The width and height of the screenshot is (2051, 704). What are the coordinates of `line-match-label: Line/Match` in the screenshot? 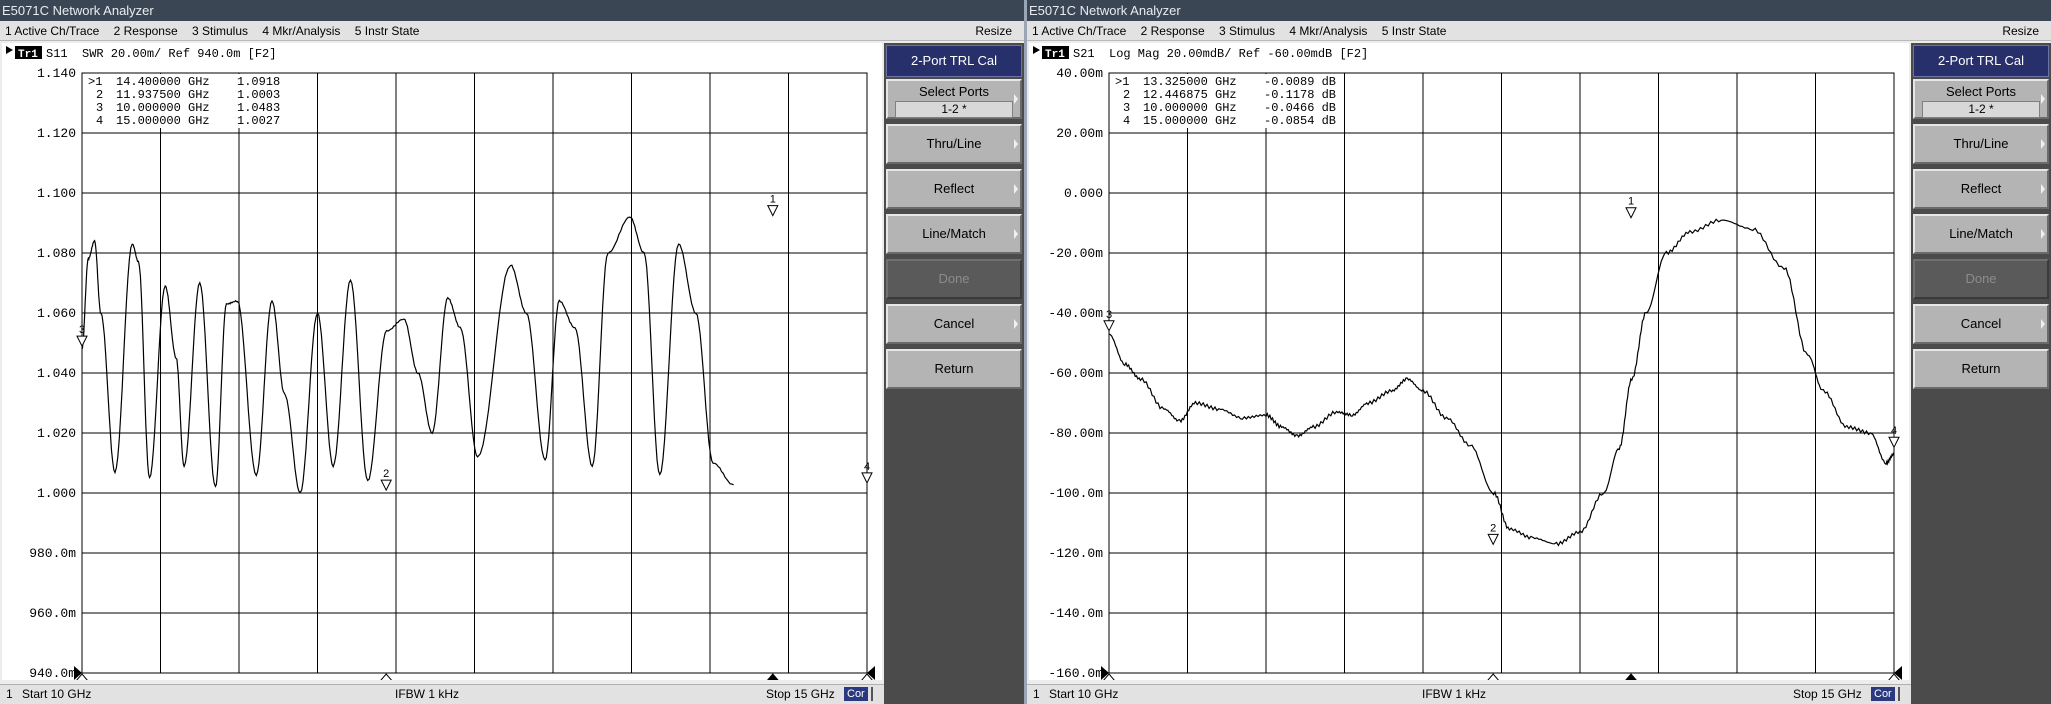 It's located at (1981, 233).